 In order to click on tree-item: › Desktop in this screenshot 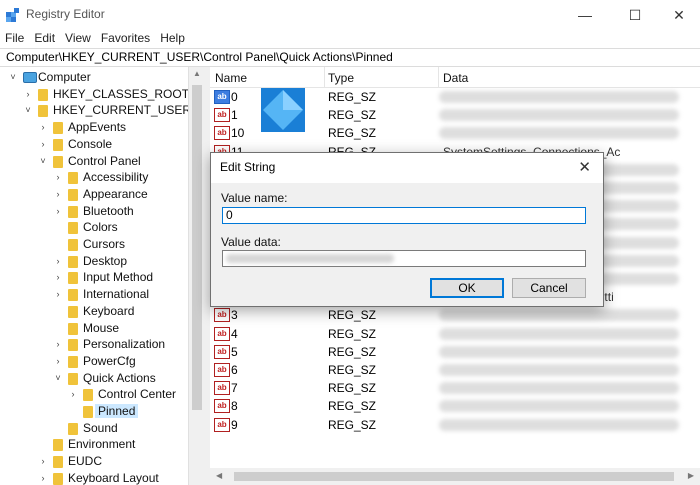, I will do `click(94, 261)`.